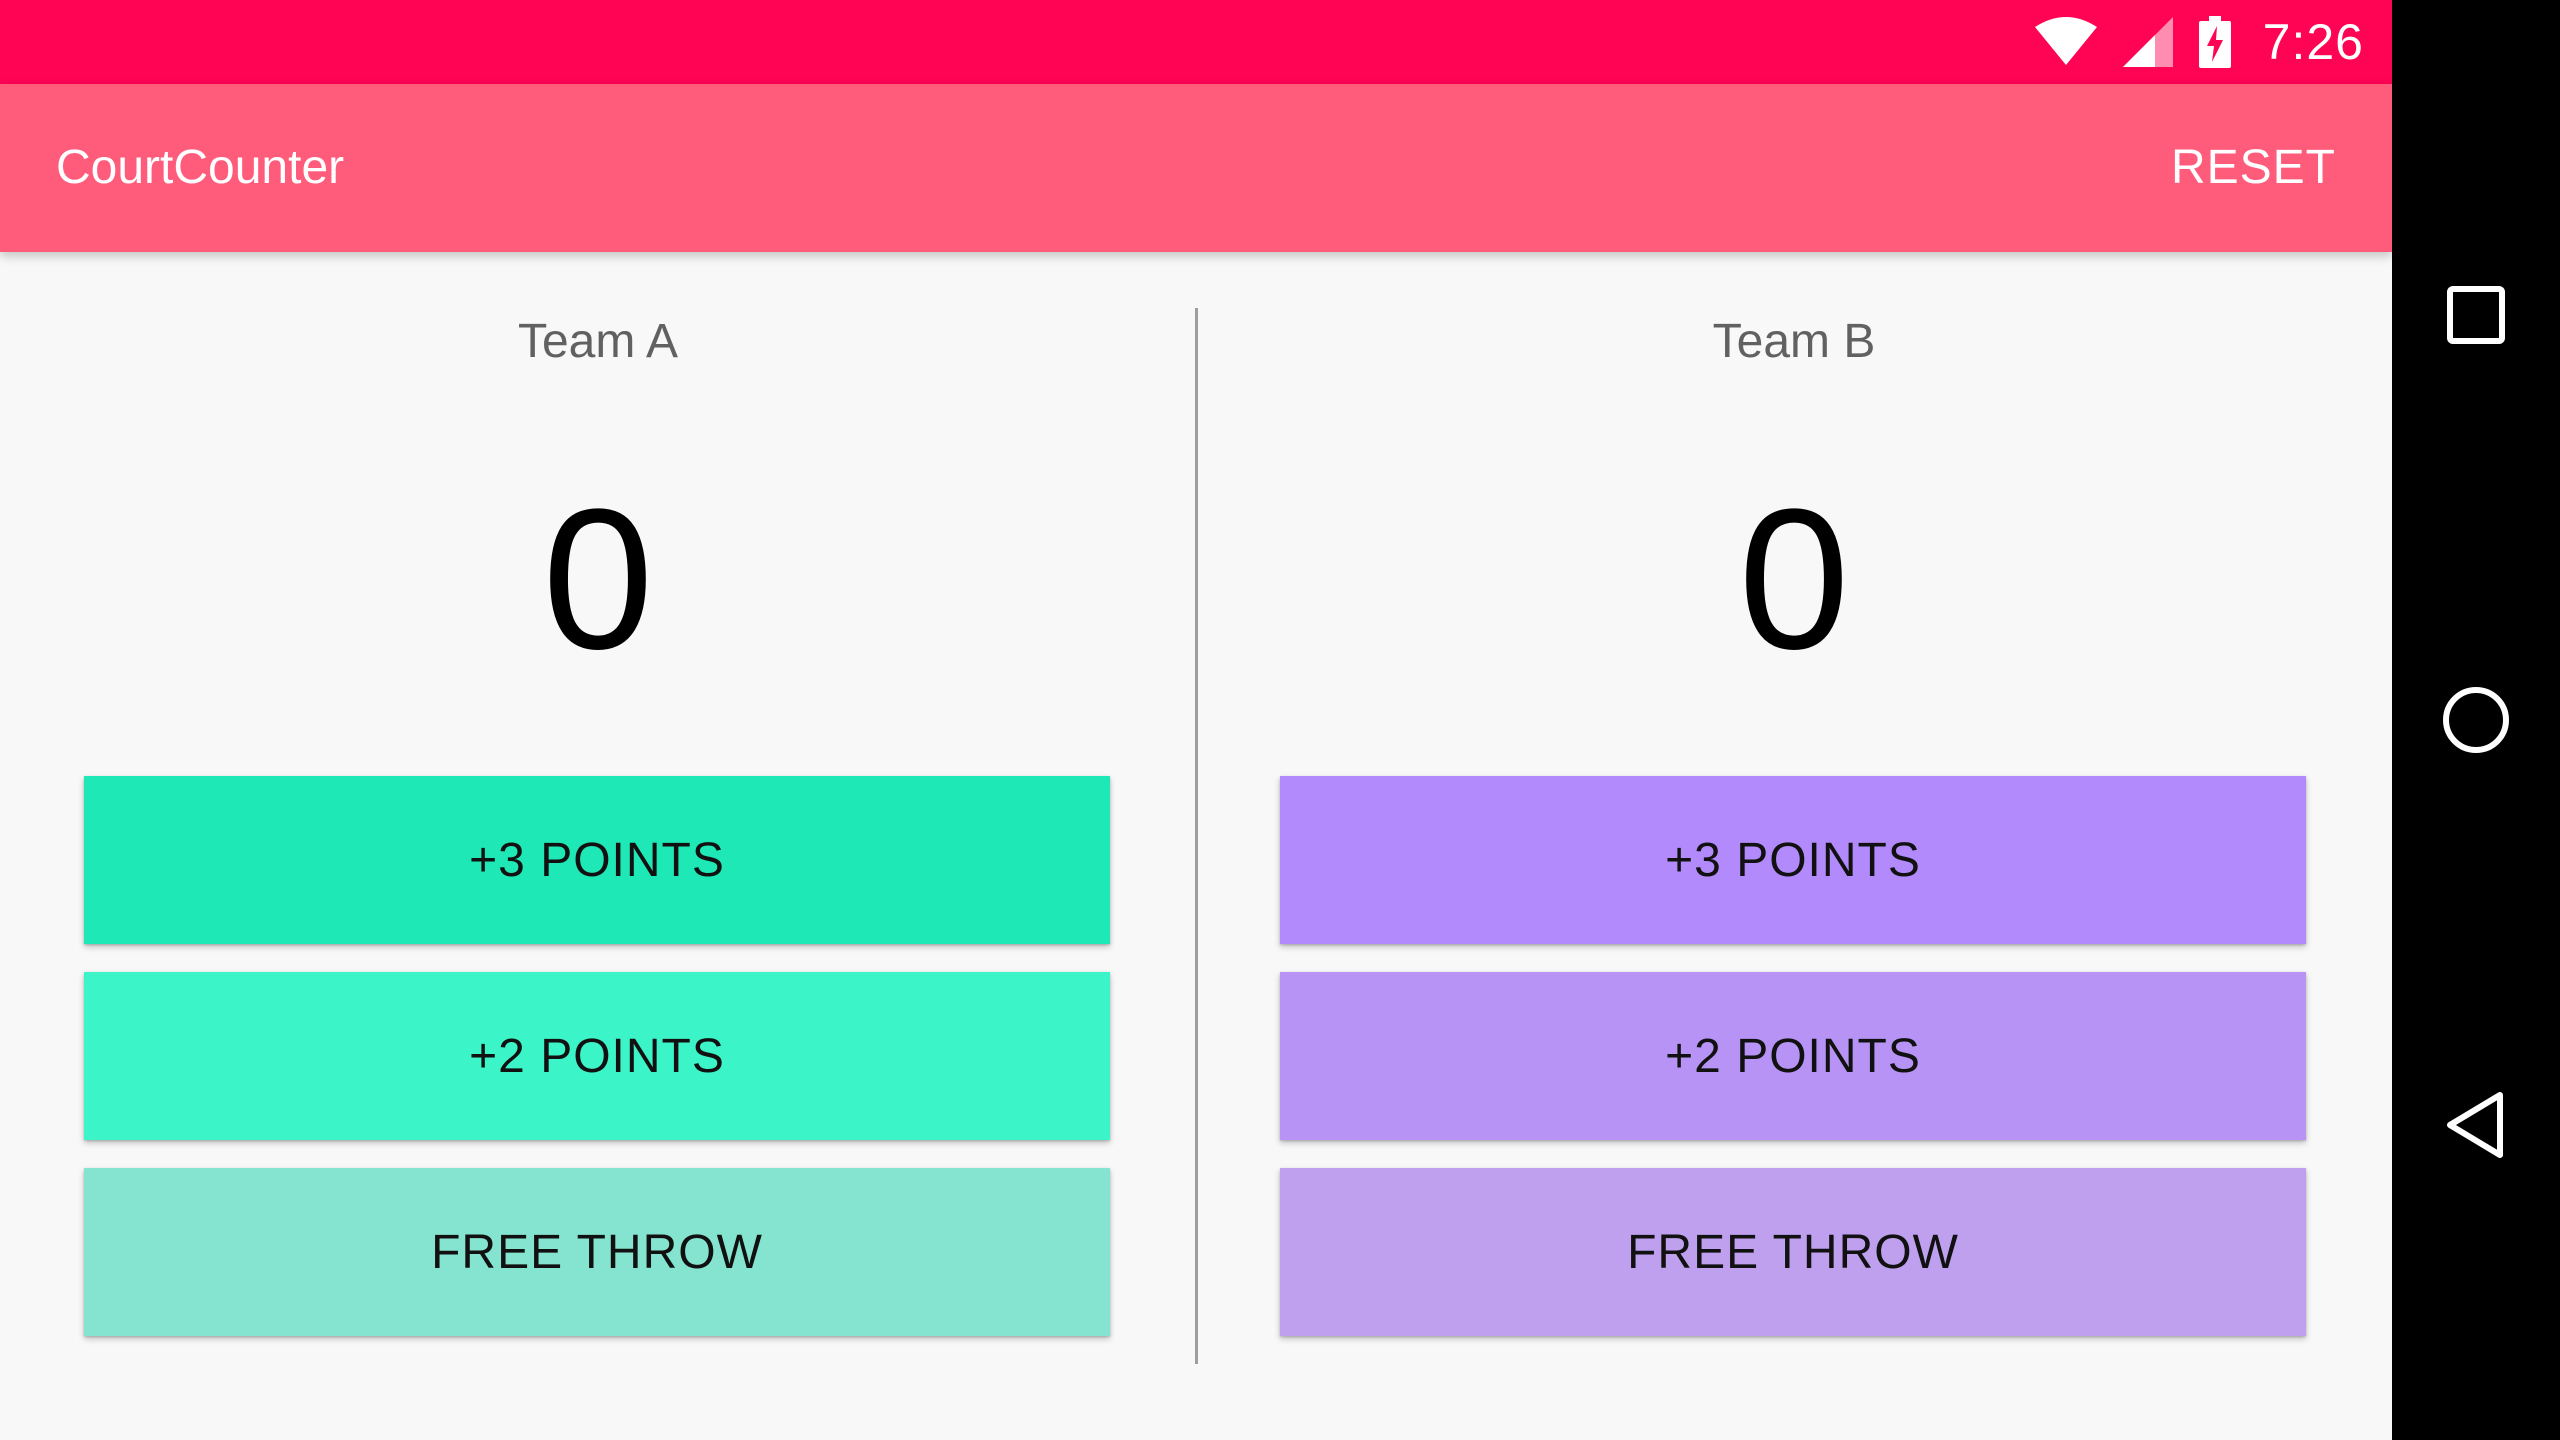 The height and width of the screenshot is (1440, 2560). I want to click on team-b-score: 0, so click(1794, 579).